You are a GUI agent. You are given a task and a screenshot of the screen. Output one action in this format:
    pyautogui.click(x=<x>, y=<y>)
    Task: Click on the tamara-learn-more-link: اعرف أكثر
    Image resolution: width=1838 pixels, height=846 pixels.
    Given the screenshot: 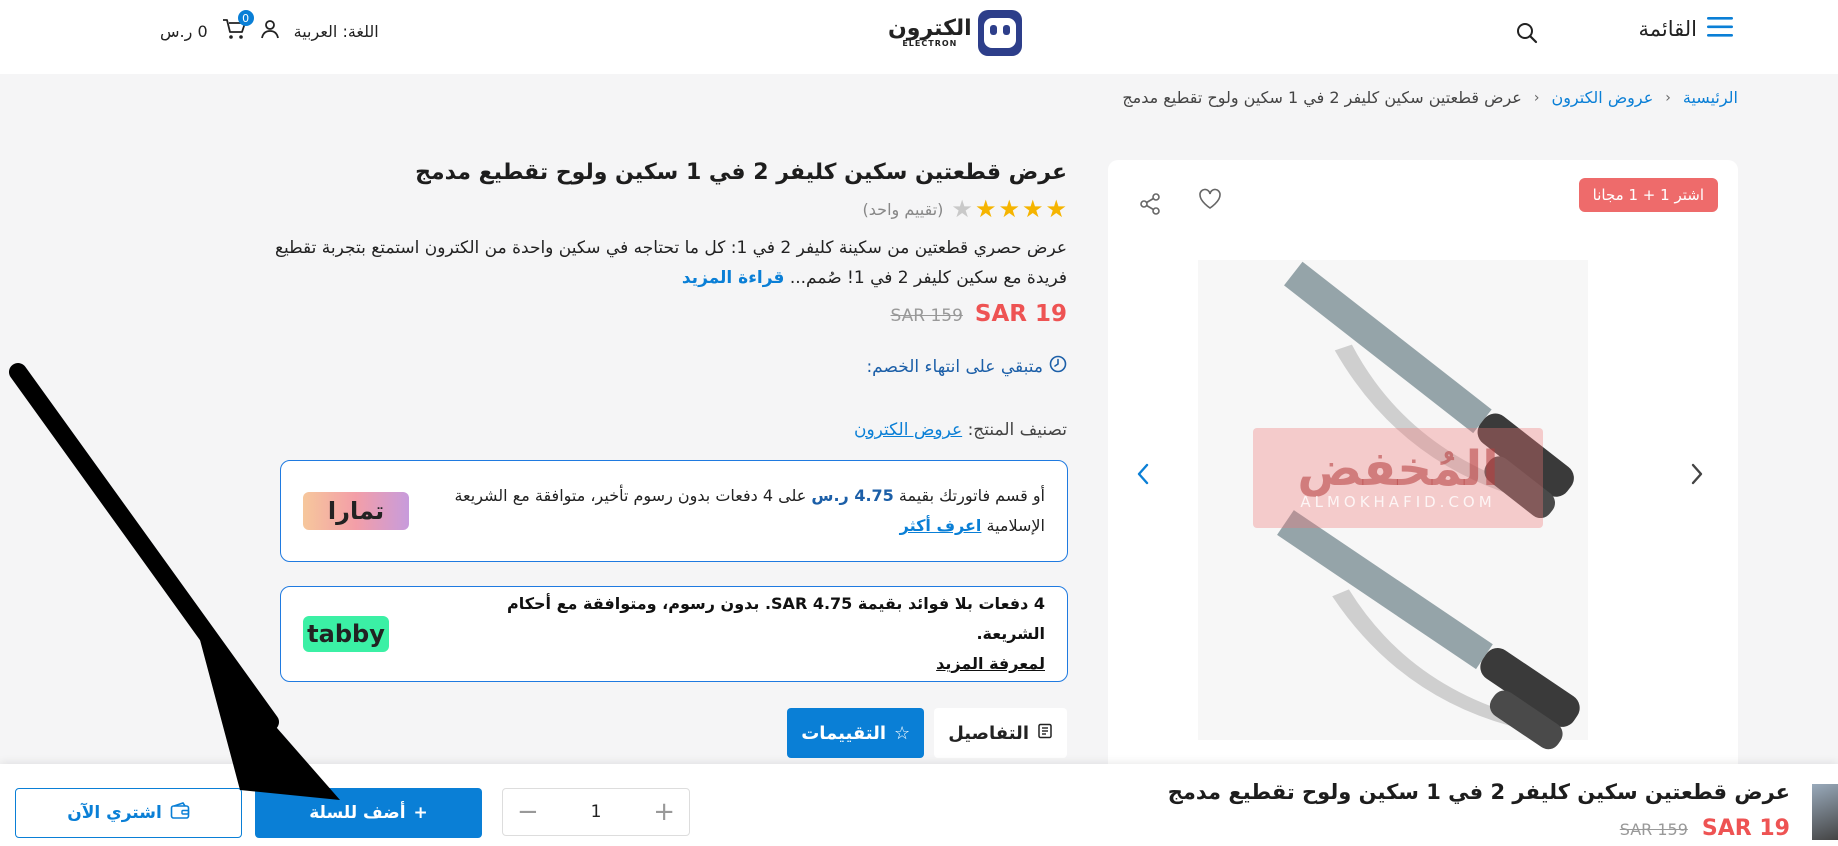 What is the action you would take?
    pyautogui.click(x=941, y=525)
    